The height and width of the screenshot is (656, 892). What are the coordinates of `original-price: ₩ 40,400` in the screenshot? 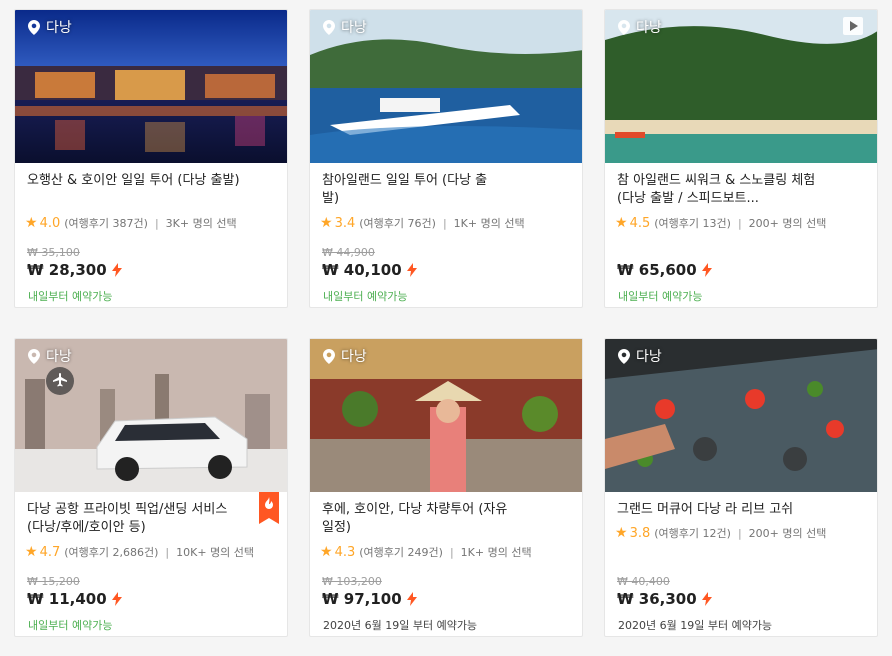 It's located at (643, 581).